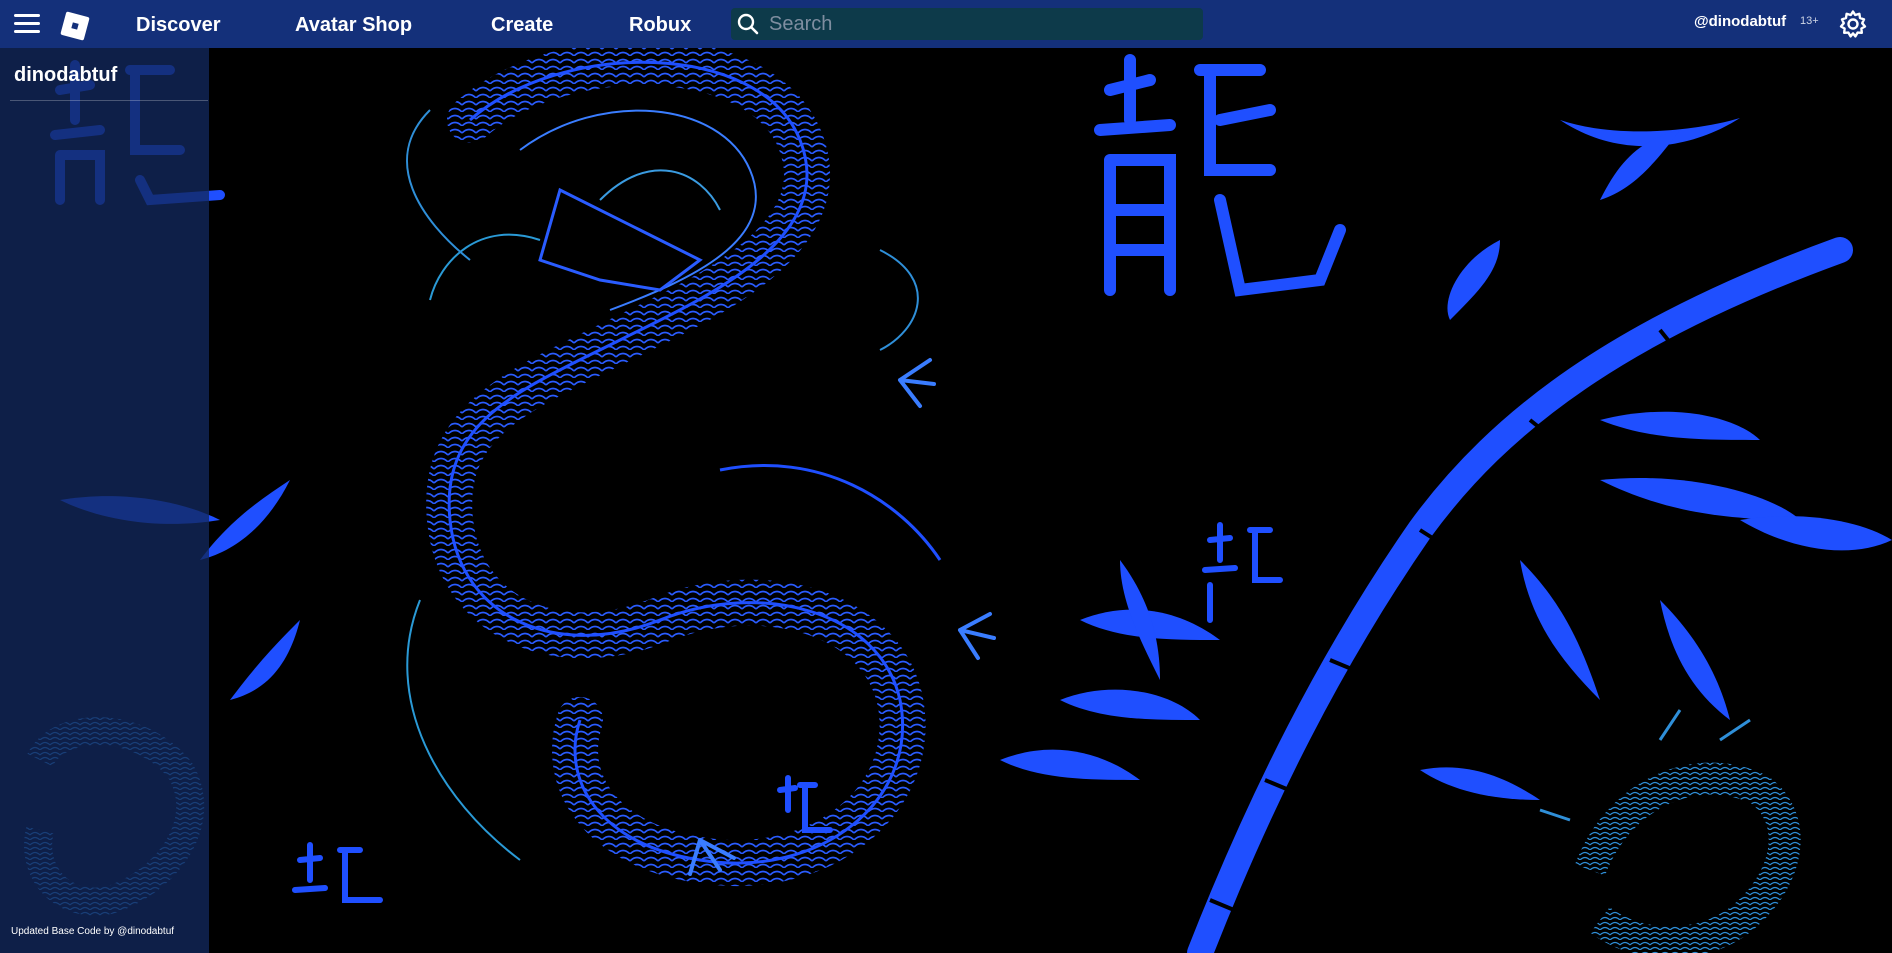 This screenshot has height=953, width=1892. Describe the element at coordinates (27, 24) in the screenshot. I see `hamburger-menu-icon` at that location.